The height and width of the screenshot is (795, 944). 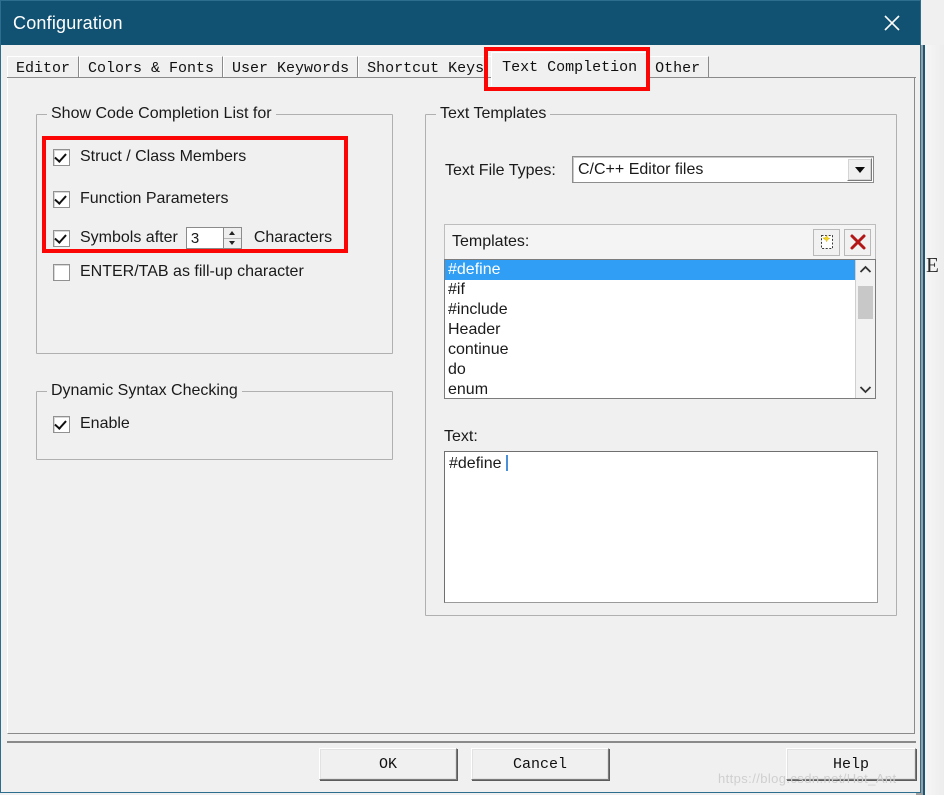 I want to click on text-caret, so click(x=506, y=463).